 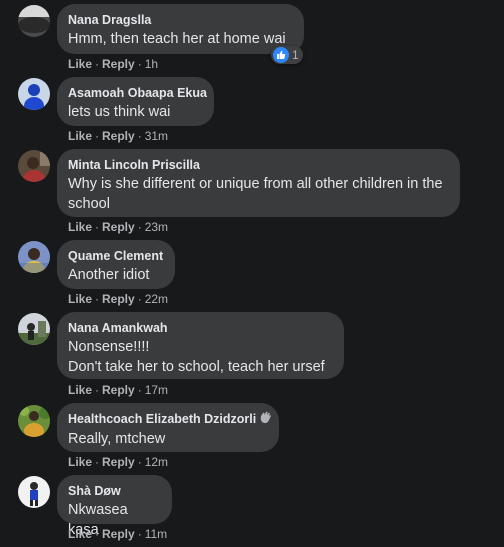 I want to click on comment-text: Another idiot, so click(x=109, y=275).